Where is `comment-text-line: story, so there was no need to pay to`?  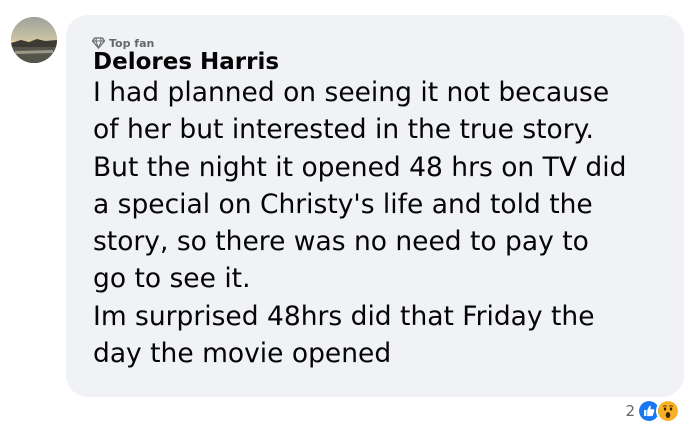
comment-text-line: story, so there was no need to pay to is located at coordinates (341, 242).